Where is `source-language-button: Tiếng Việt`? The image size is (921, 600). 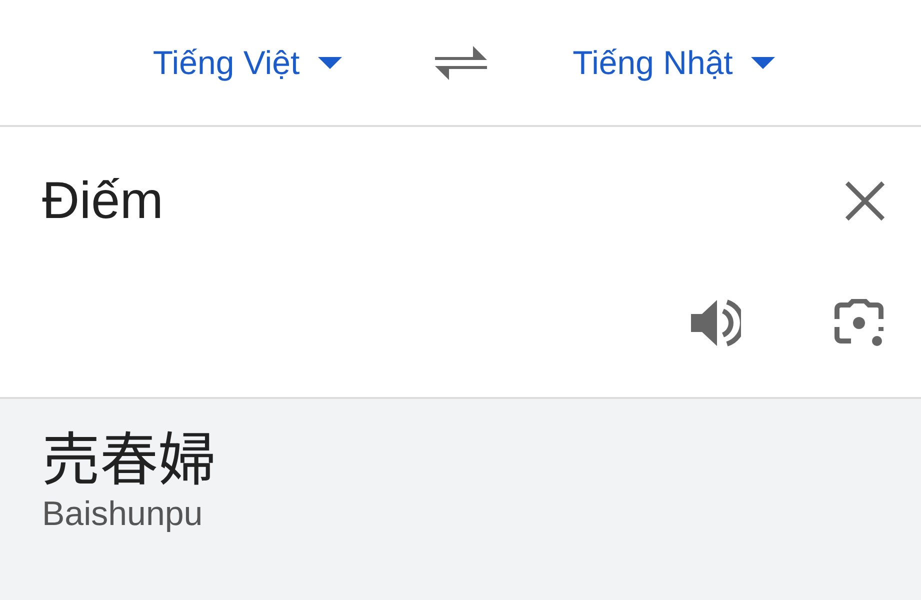 source-language-button: Tiếng Việt is located at coordinates (247, 63).